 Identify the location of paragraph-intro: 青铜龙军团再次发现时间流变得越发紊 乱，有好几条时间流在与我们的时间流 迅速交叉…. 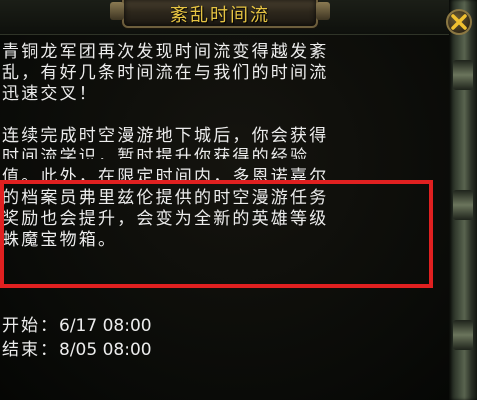
(222, 73).